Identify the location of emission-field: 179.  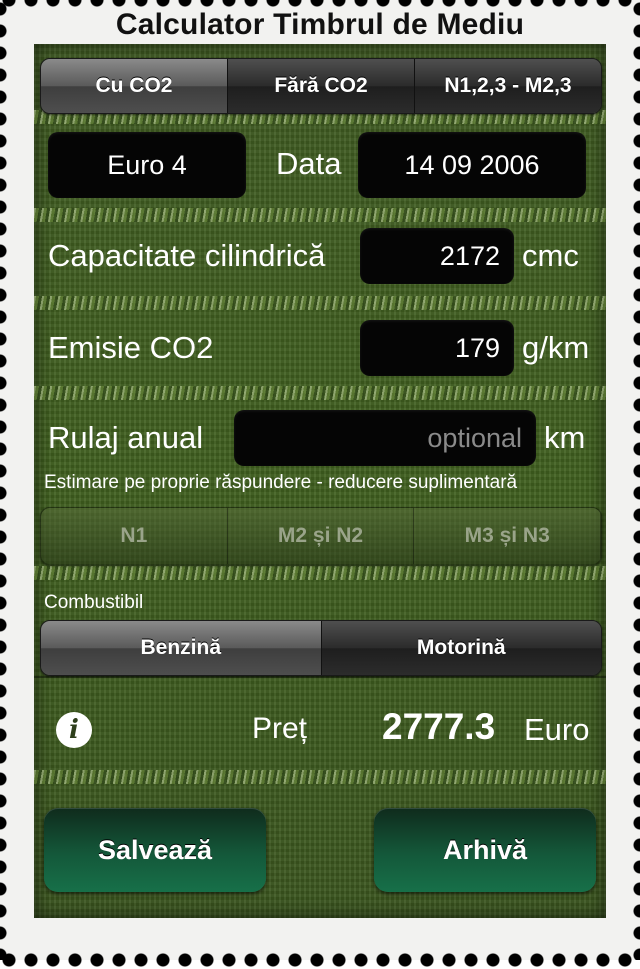
(437, 348).